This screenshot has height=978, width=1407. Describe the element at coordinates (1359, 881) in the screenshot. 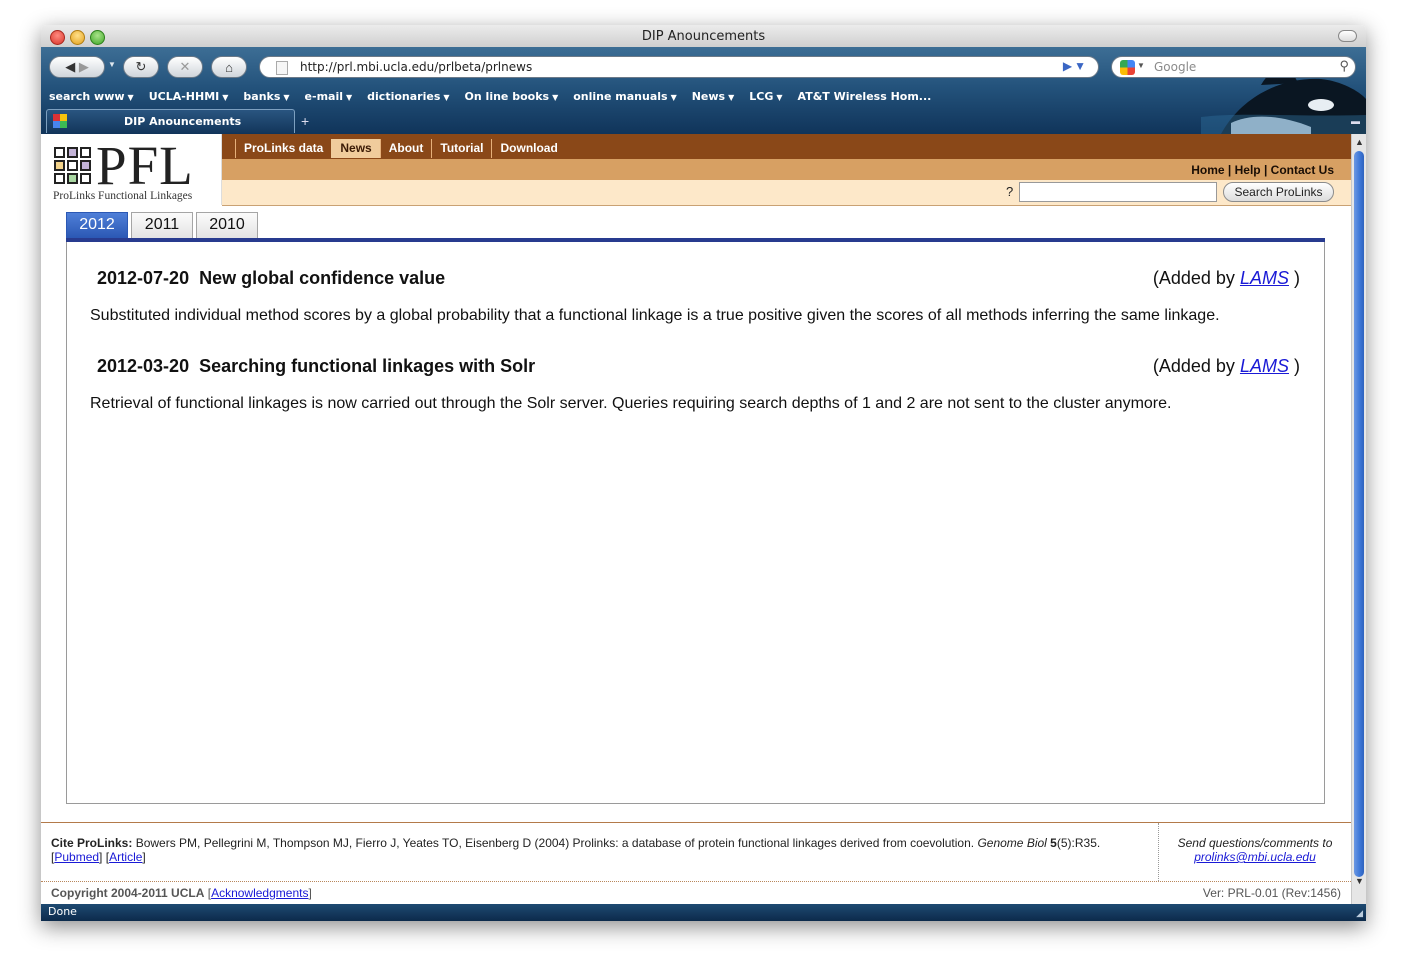

I see `scroll-down-icon: ▼` at that location.